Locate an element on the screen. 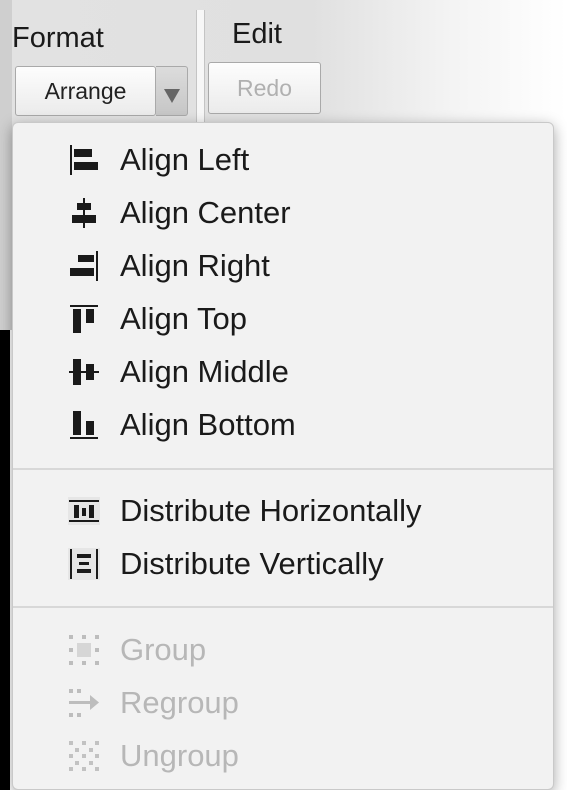 The height and width of the screenshot is (790, 567). menu-item-align-center: Align Center is located at coordinates (283, 213).